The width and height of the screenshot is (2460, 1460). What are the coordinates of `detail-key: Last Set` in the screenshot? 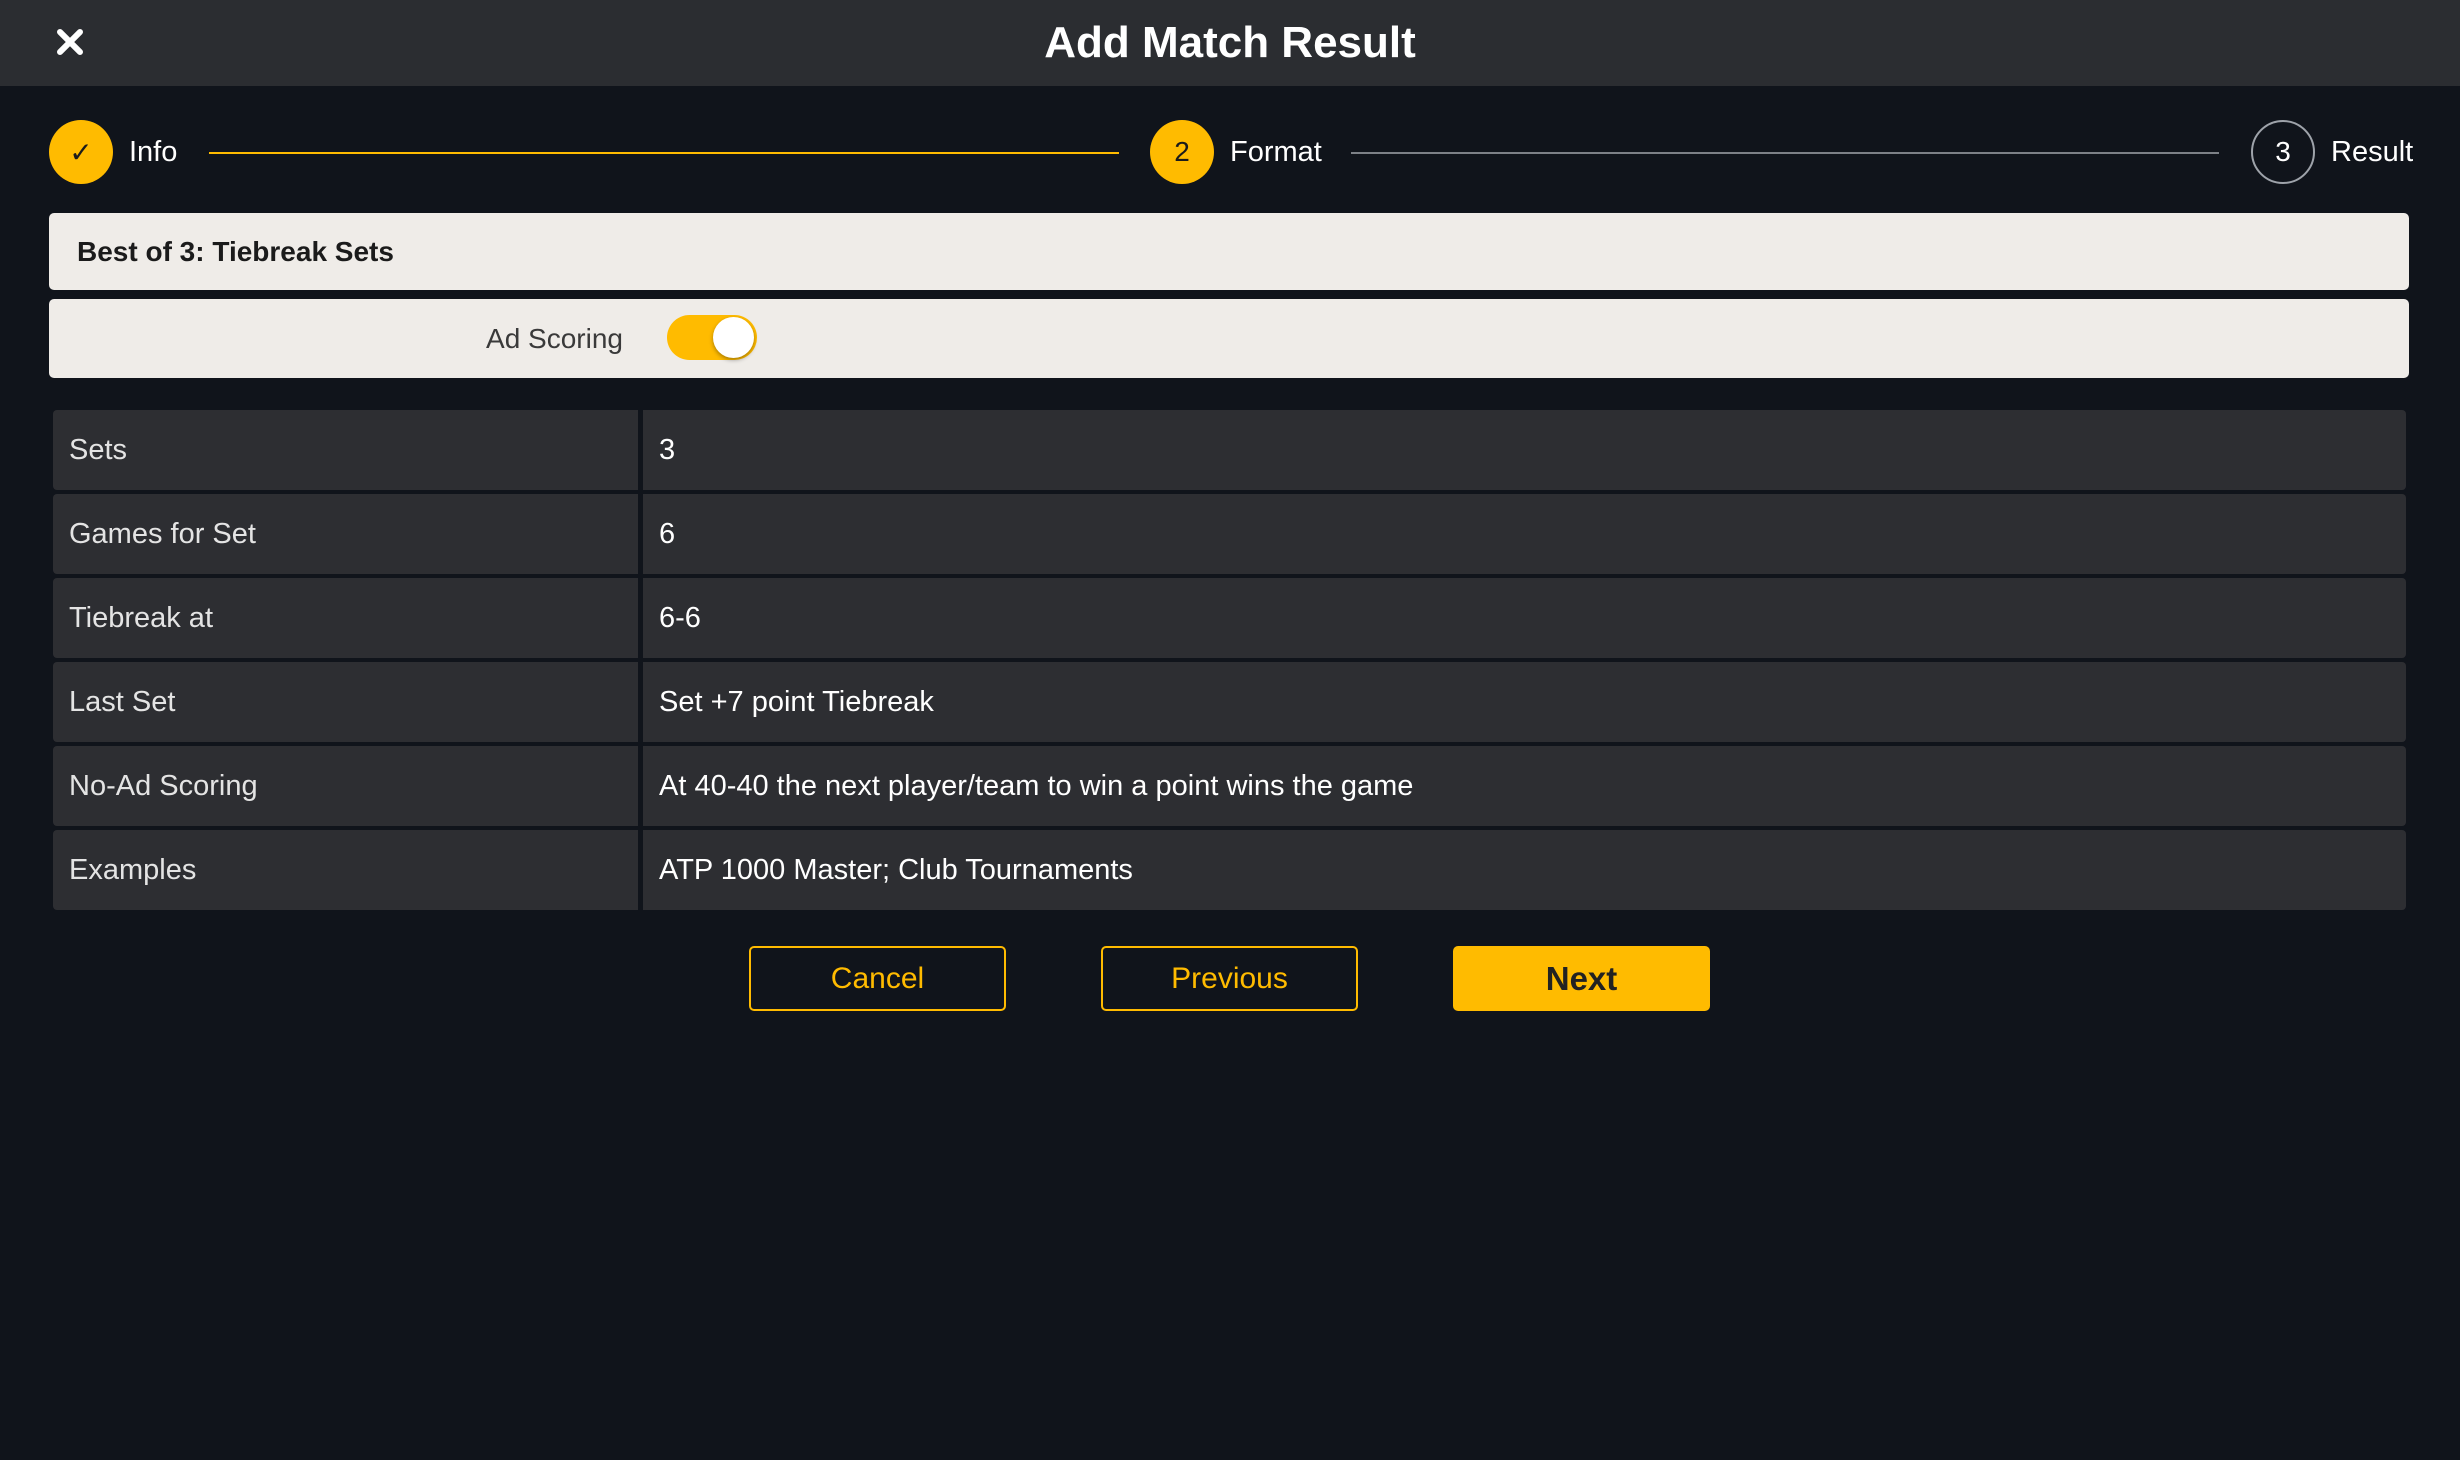 It's located at (345, 702).